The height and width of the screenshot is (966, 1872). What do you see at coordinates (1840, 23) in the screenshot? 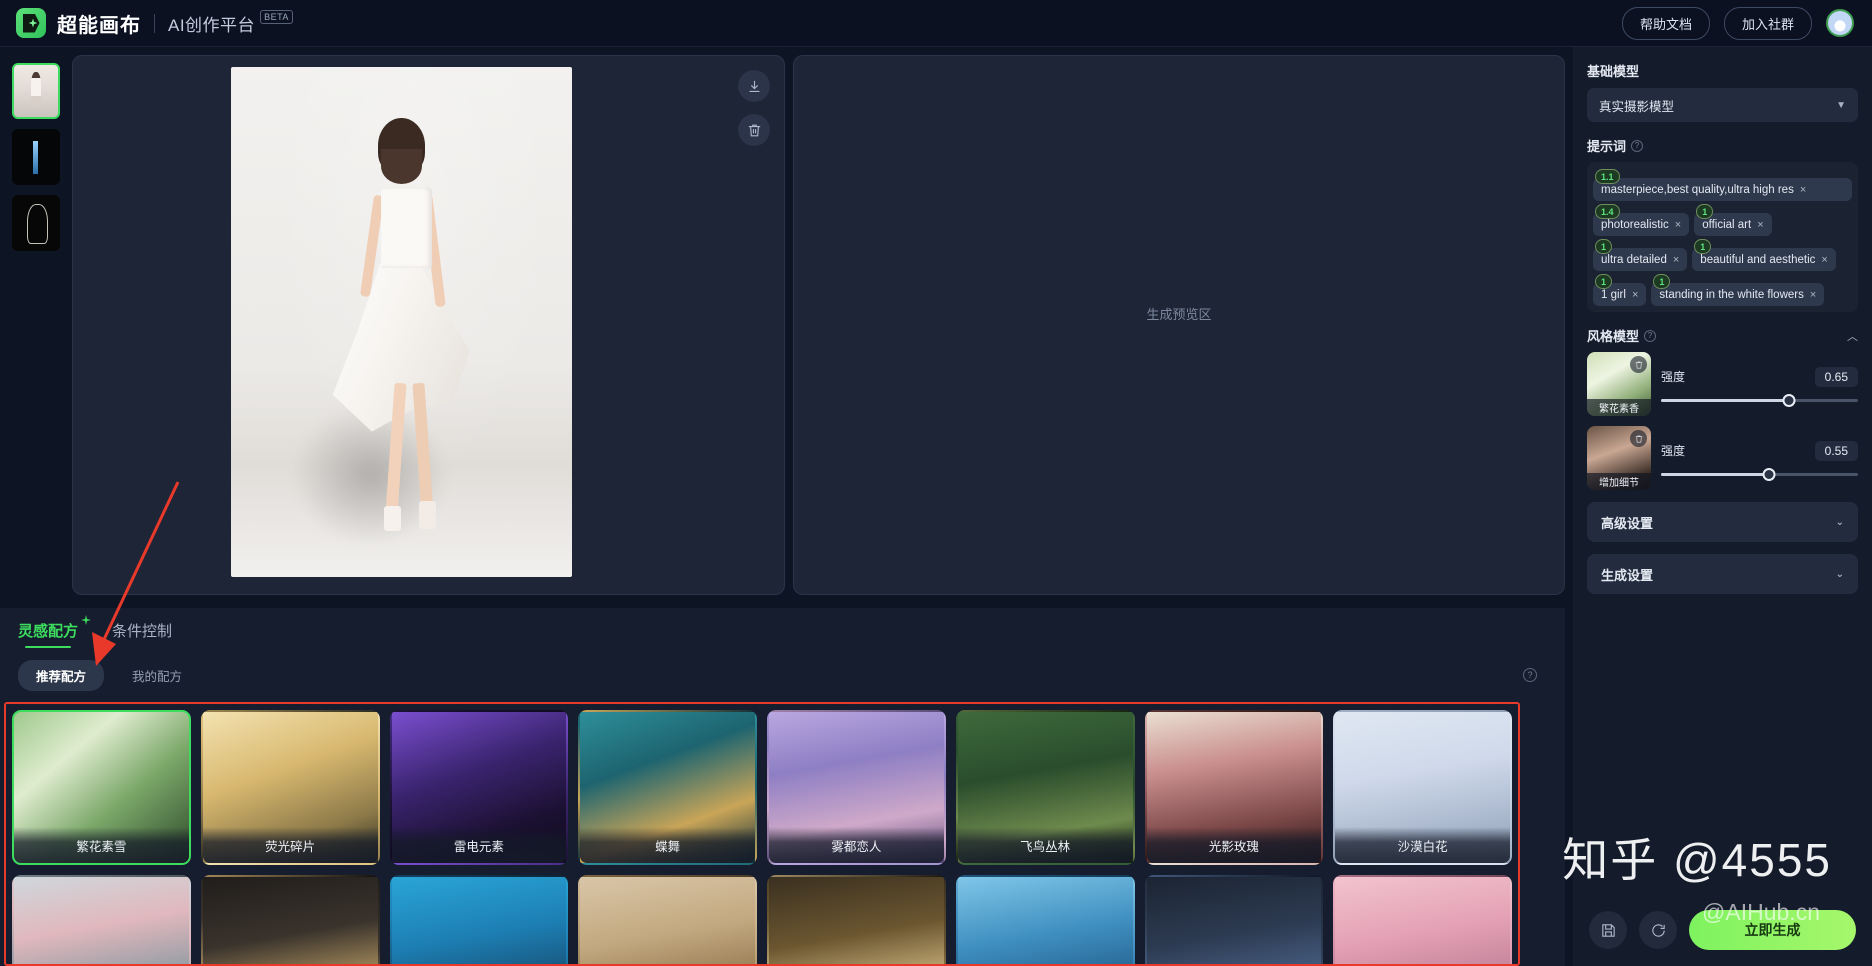
I see `user-avatar` at bounding box center [1840, 23].